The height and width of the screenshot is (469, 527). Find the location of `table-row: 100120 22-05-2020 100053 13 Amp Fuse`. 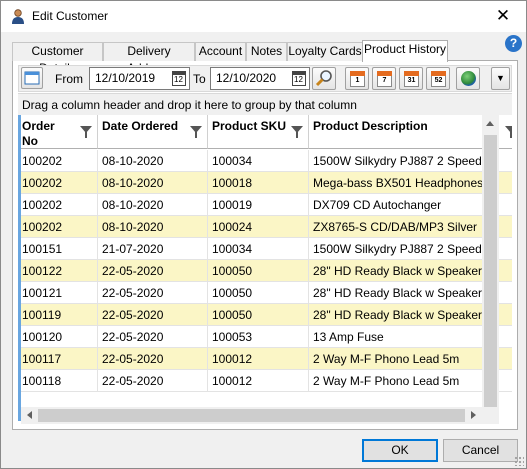

table-row: 100120 22-05-2020 100053 13 Amp Fuse is located at coordinates (265, 337).